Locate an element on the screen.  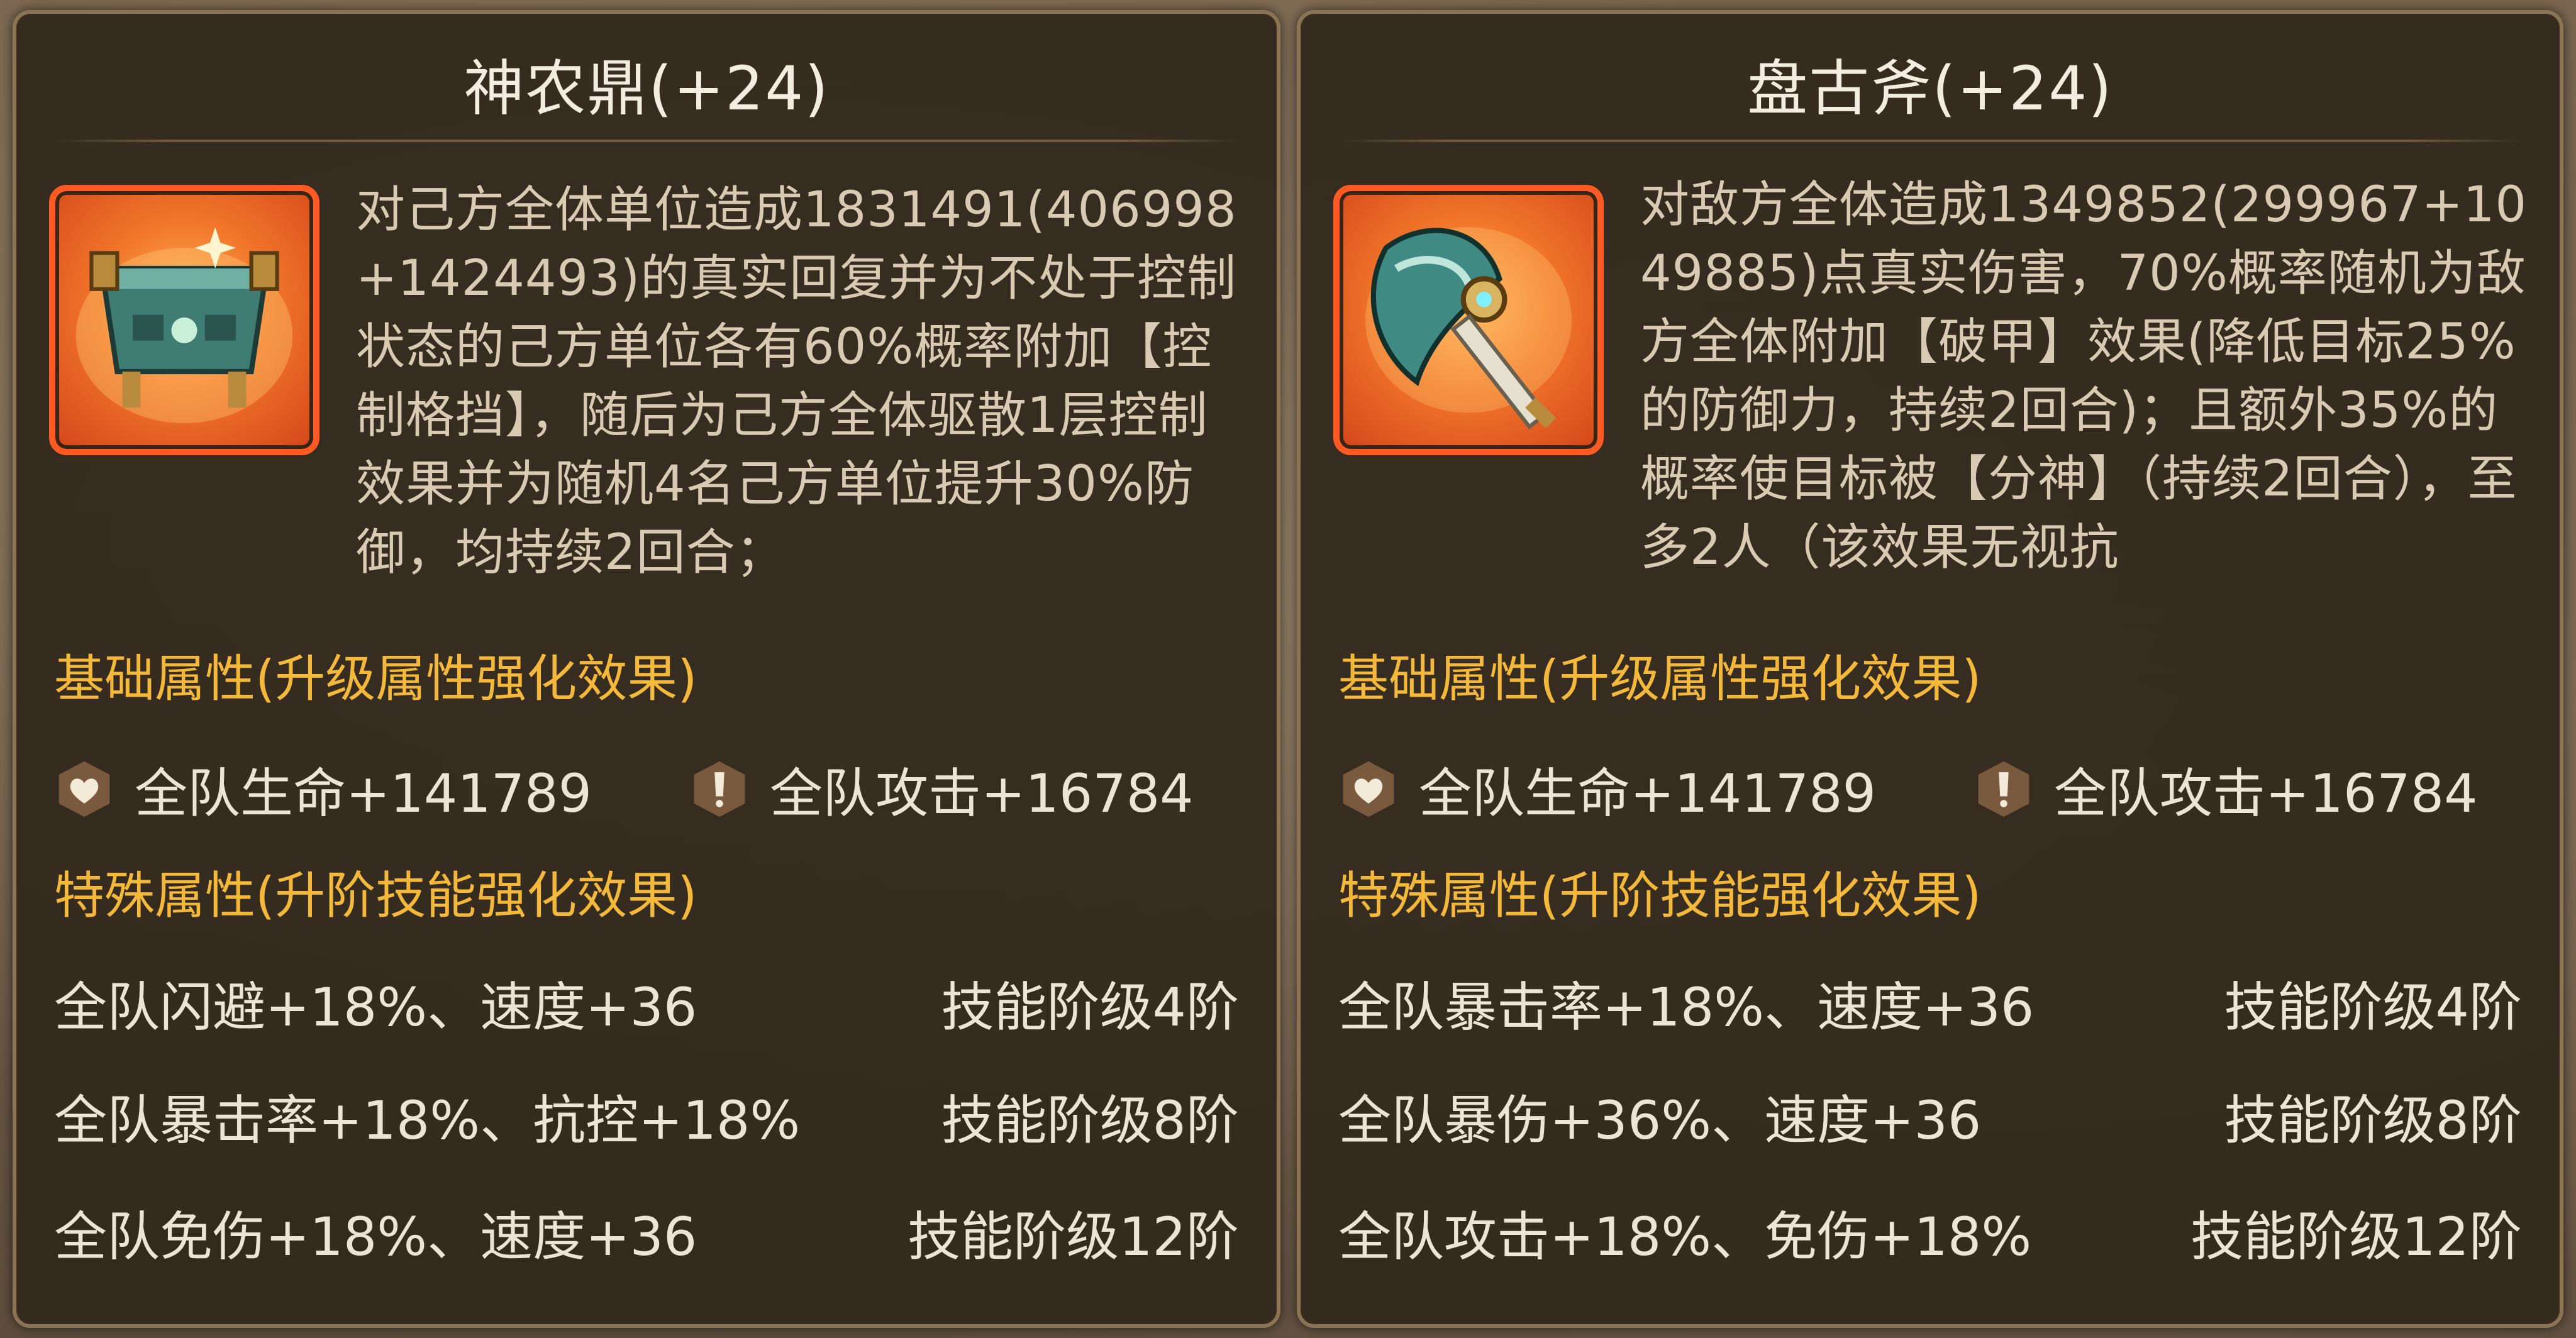
special-stat-row: 全队暴伤+36%、速度+36 技能阶级8阶 is located at coordinates (1930, 1120).